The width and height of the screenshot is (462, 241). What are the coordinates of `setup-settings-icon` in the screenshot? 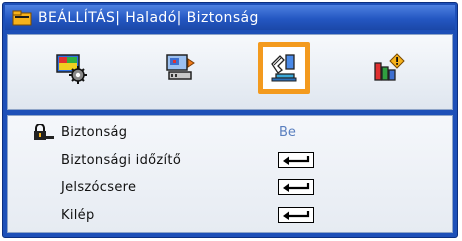 It's located at (284, 68).